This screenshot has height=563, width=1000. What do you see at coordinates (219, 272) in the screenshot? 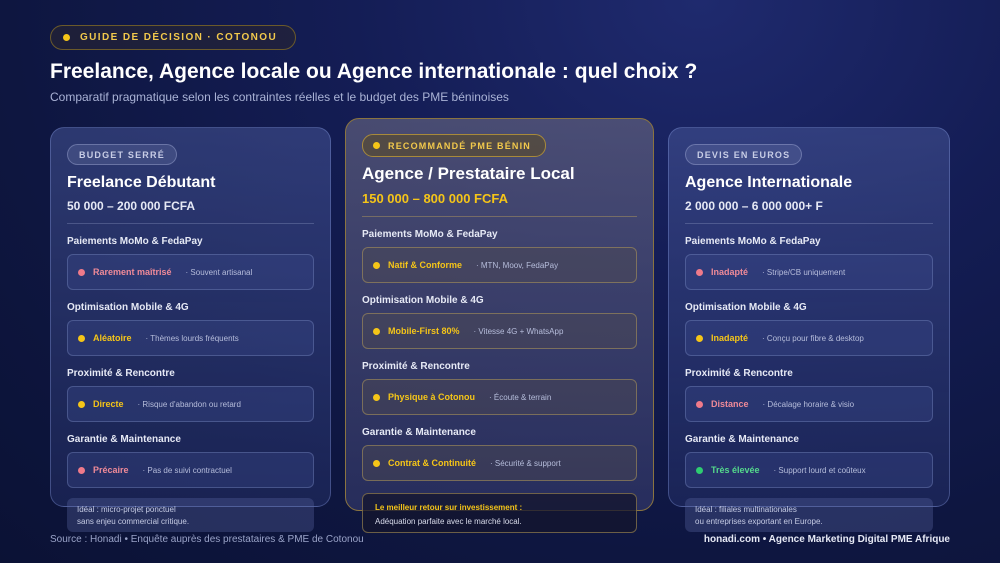
I see `criterion-note: · Souvent artisanal` at bounding box center [219, 272].